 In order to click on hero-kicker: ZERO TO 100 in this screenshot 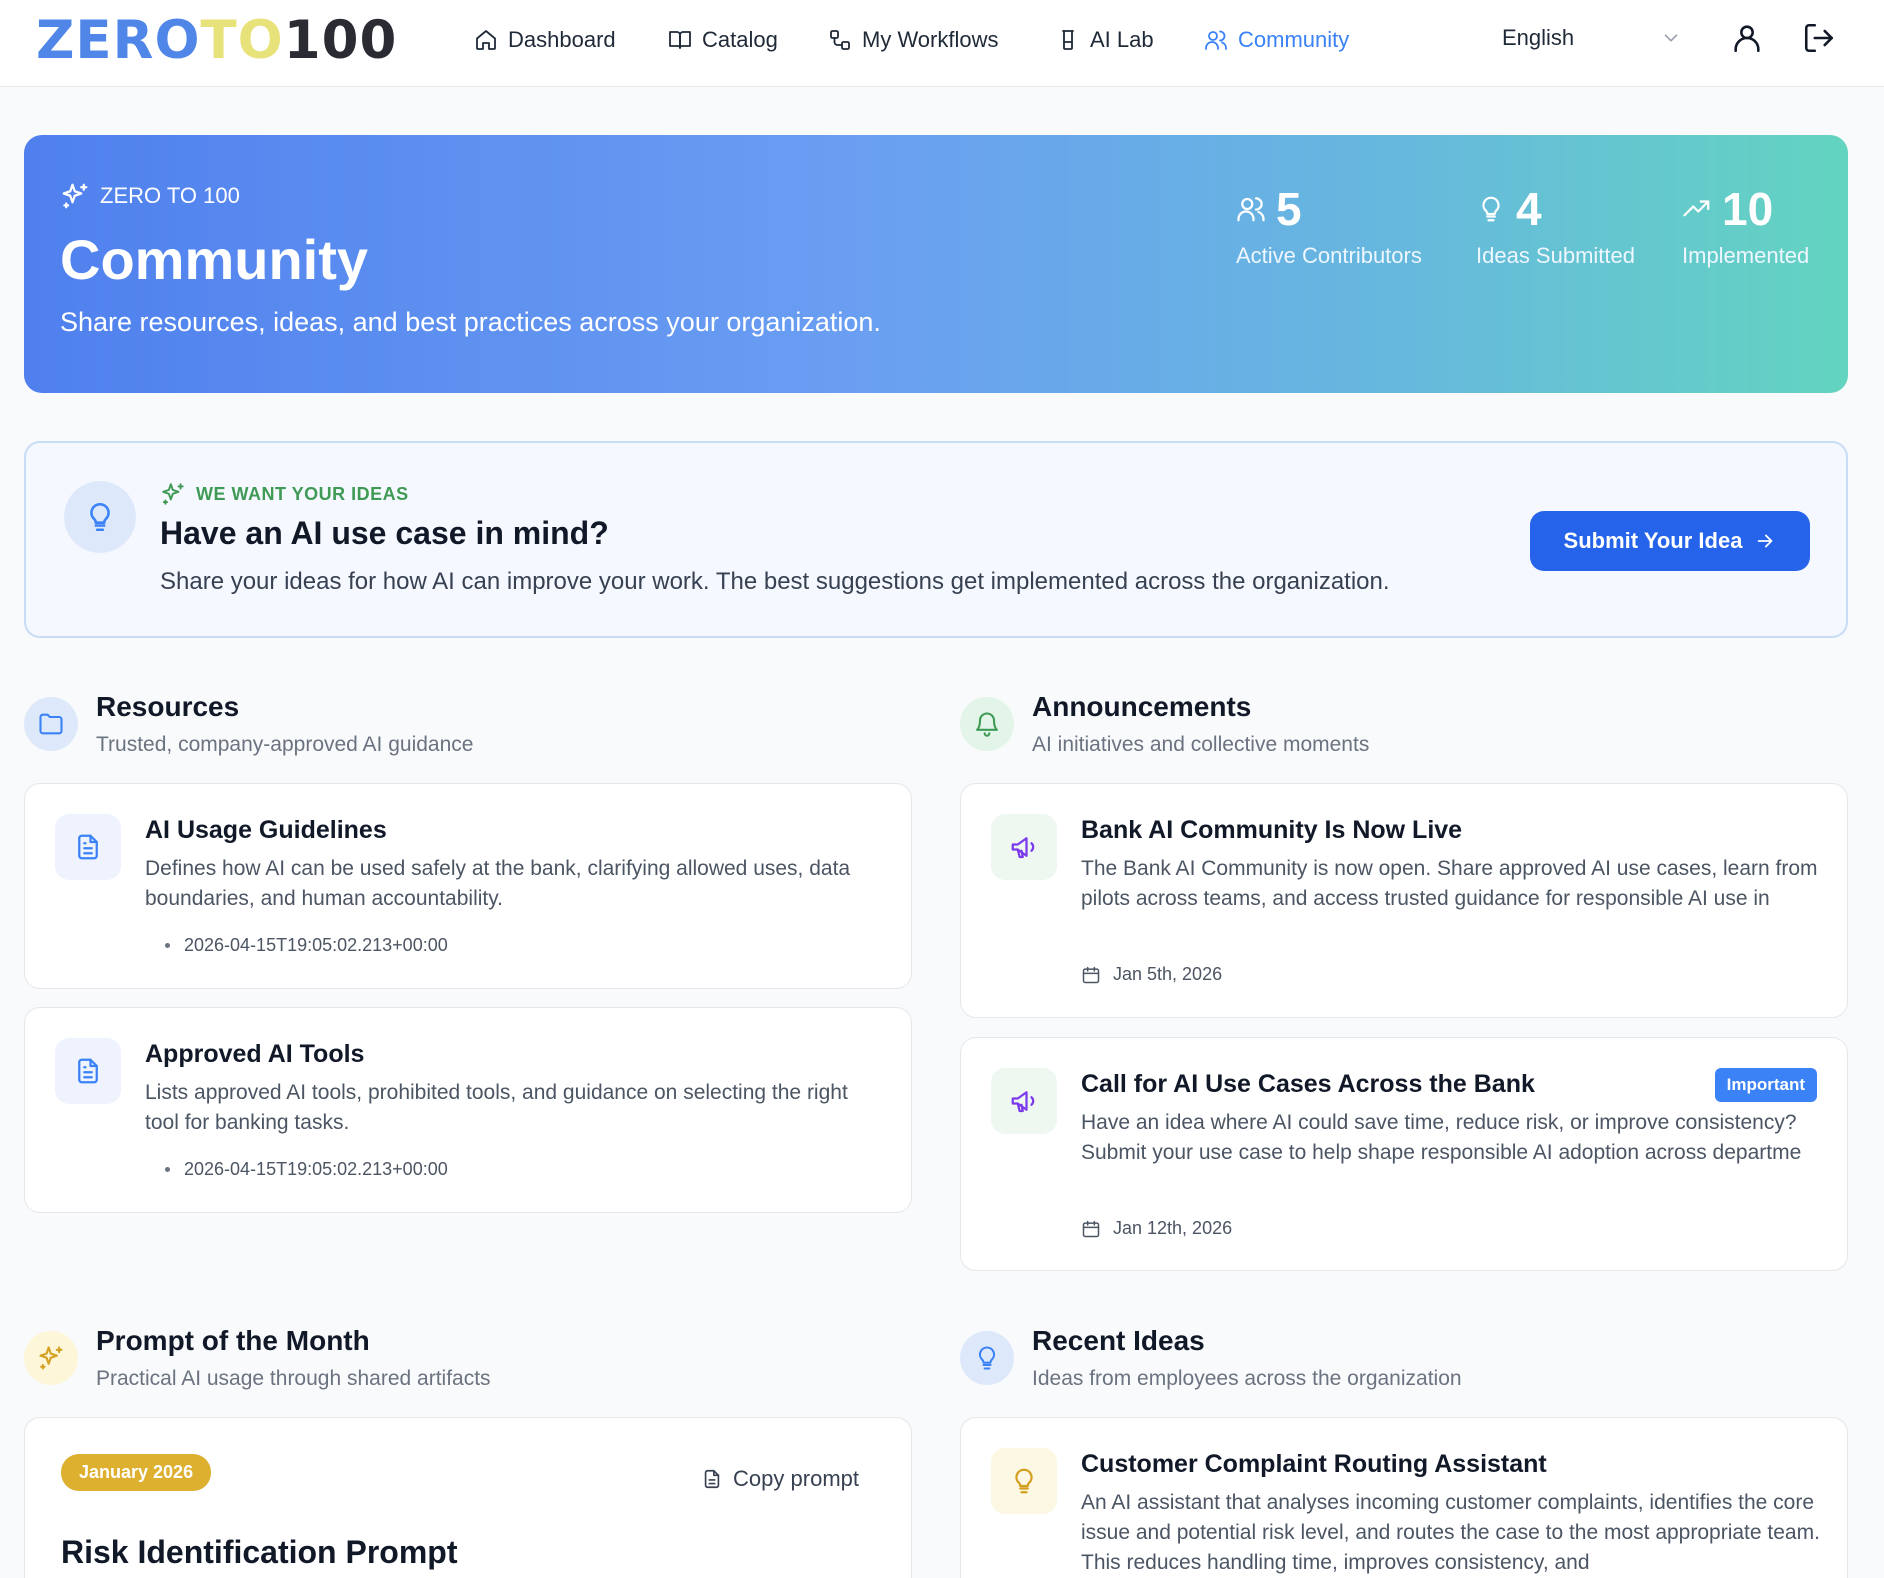, I will do `click(150, 196)`.